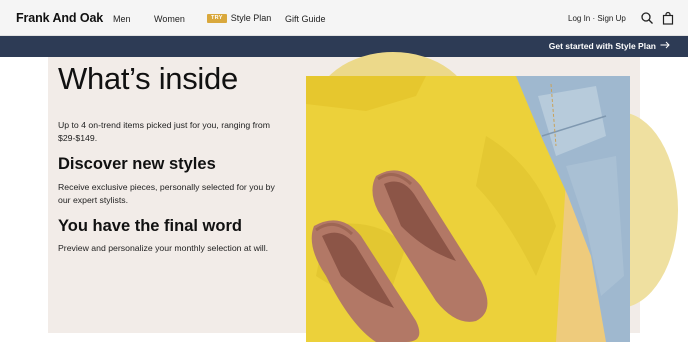 The height and width of the screenshot is (350, 688). Describe the element at coordinates (59, 18) in the screenshot. I see `brand-logo: Frank And Oak` at that location.